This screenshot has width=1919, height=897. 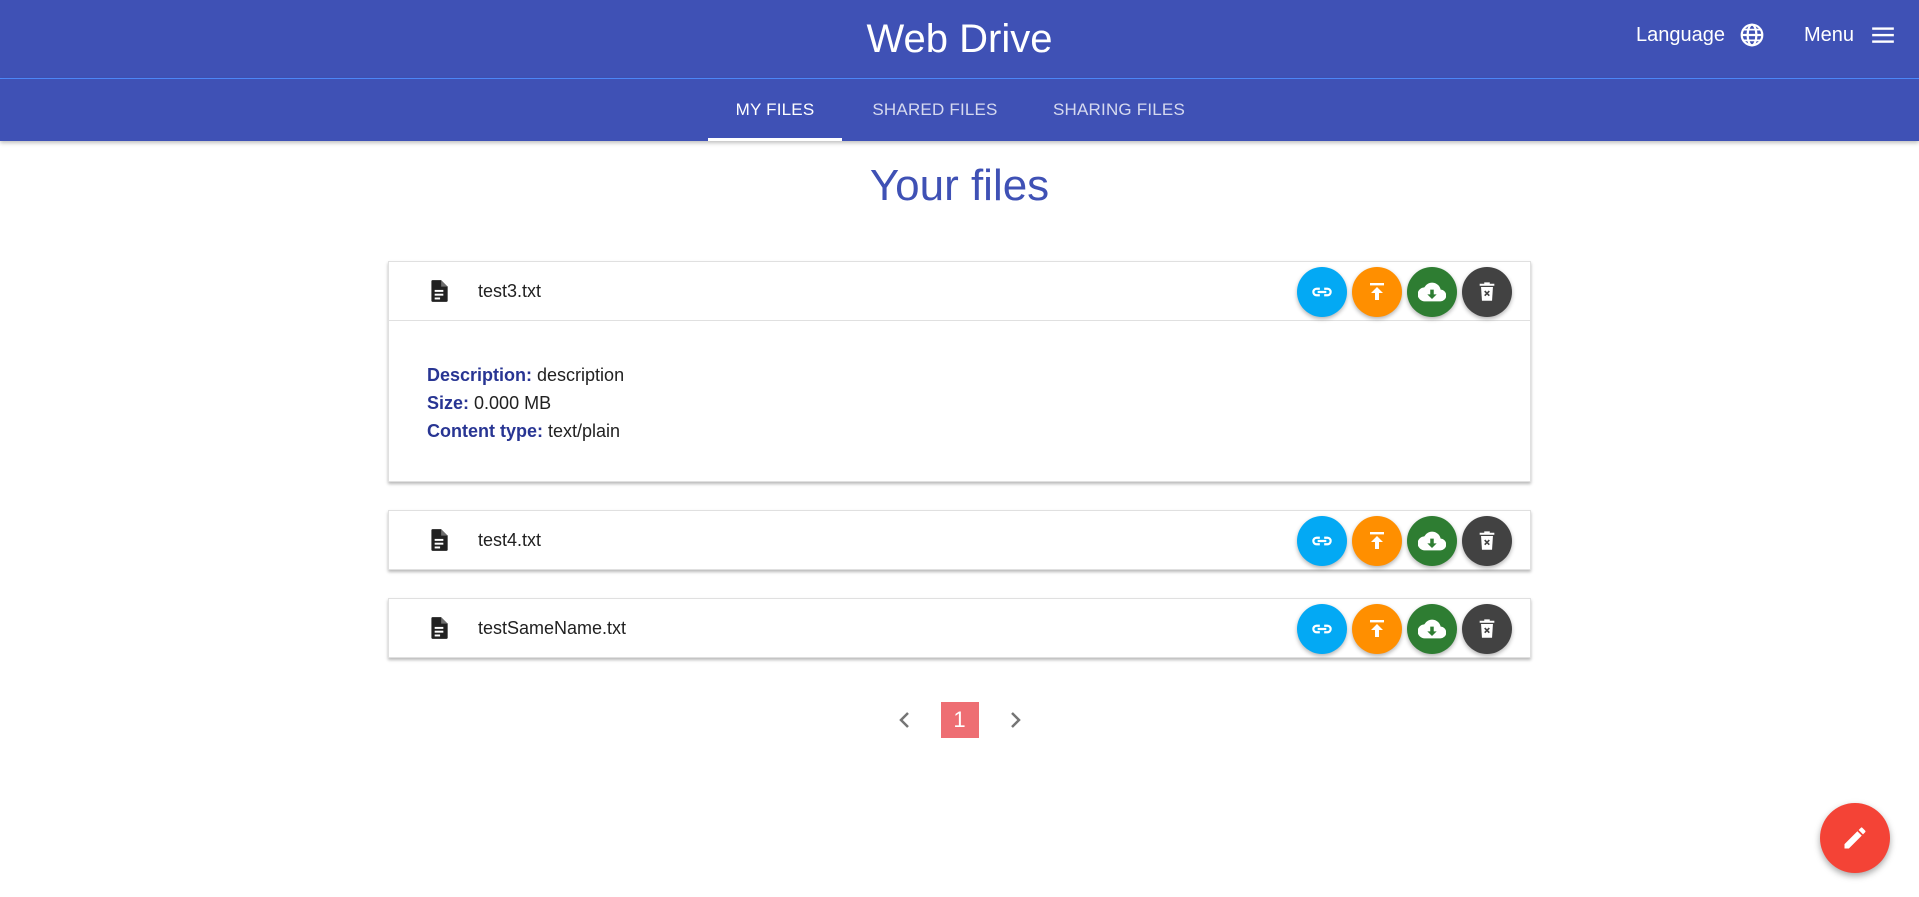 I want to click on content-type-label: Content type:, so click(x=485, y=431).